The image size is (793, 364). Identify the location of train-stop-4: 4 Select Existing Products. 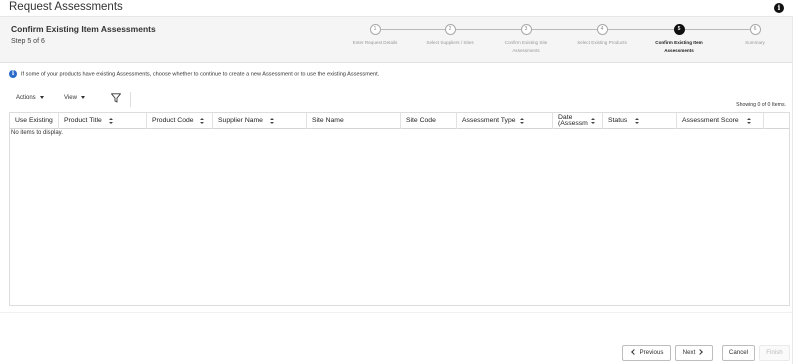
(602, 34).